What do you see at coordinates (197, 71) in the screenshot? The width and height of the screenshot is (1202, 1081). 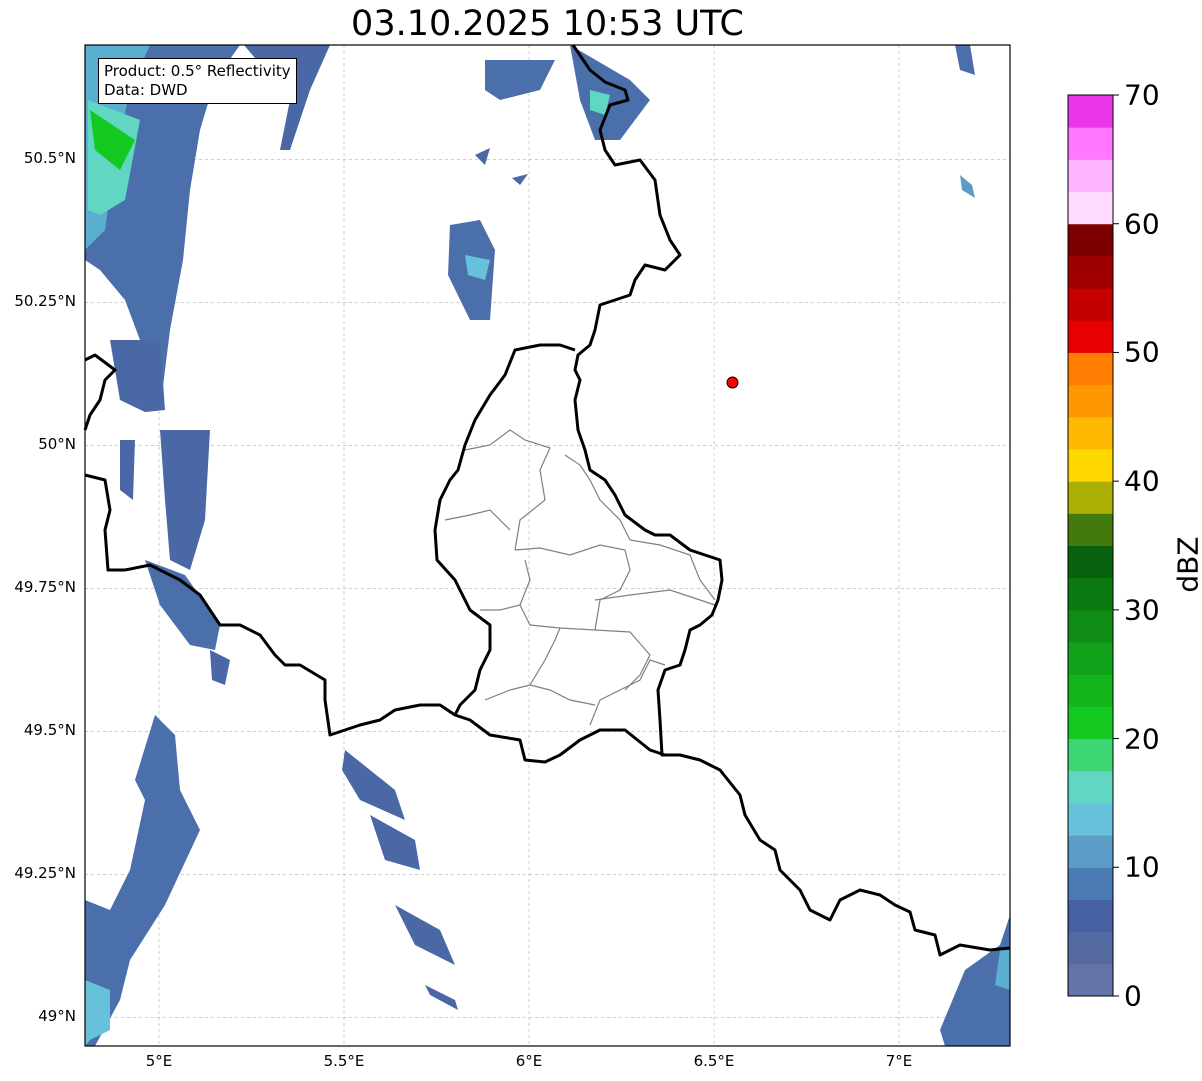 I see `product-label: Product: 0.5° Reflectivity` at bounding box center [197, 71].